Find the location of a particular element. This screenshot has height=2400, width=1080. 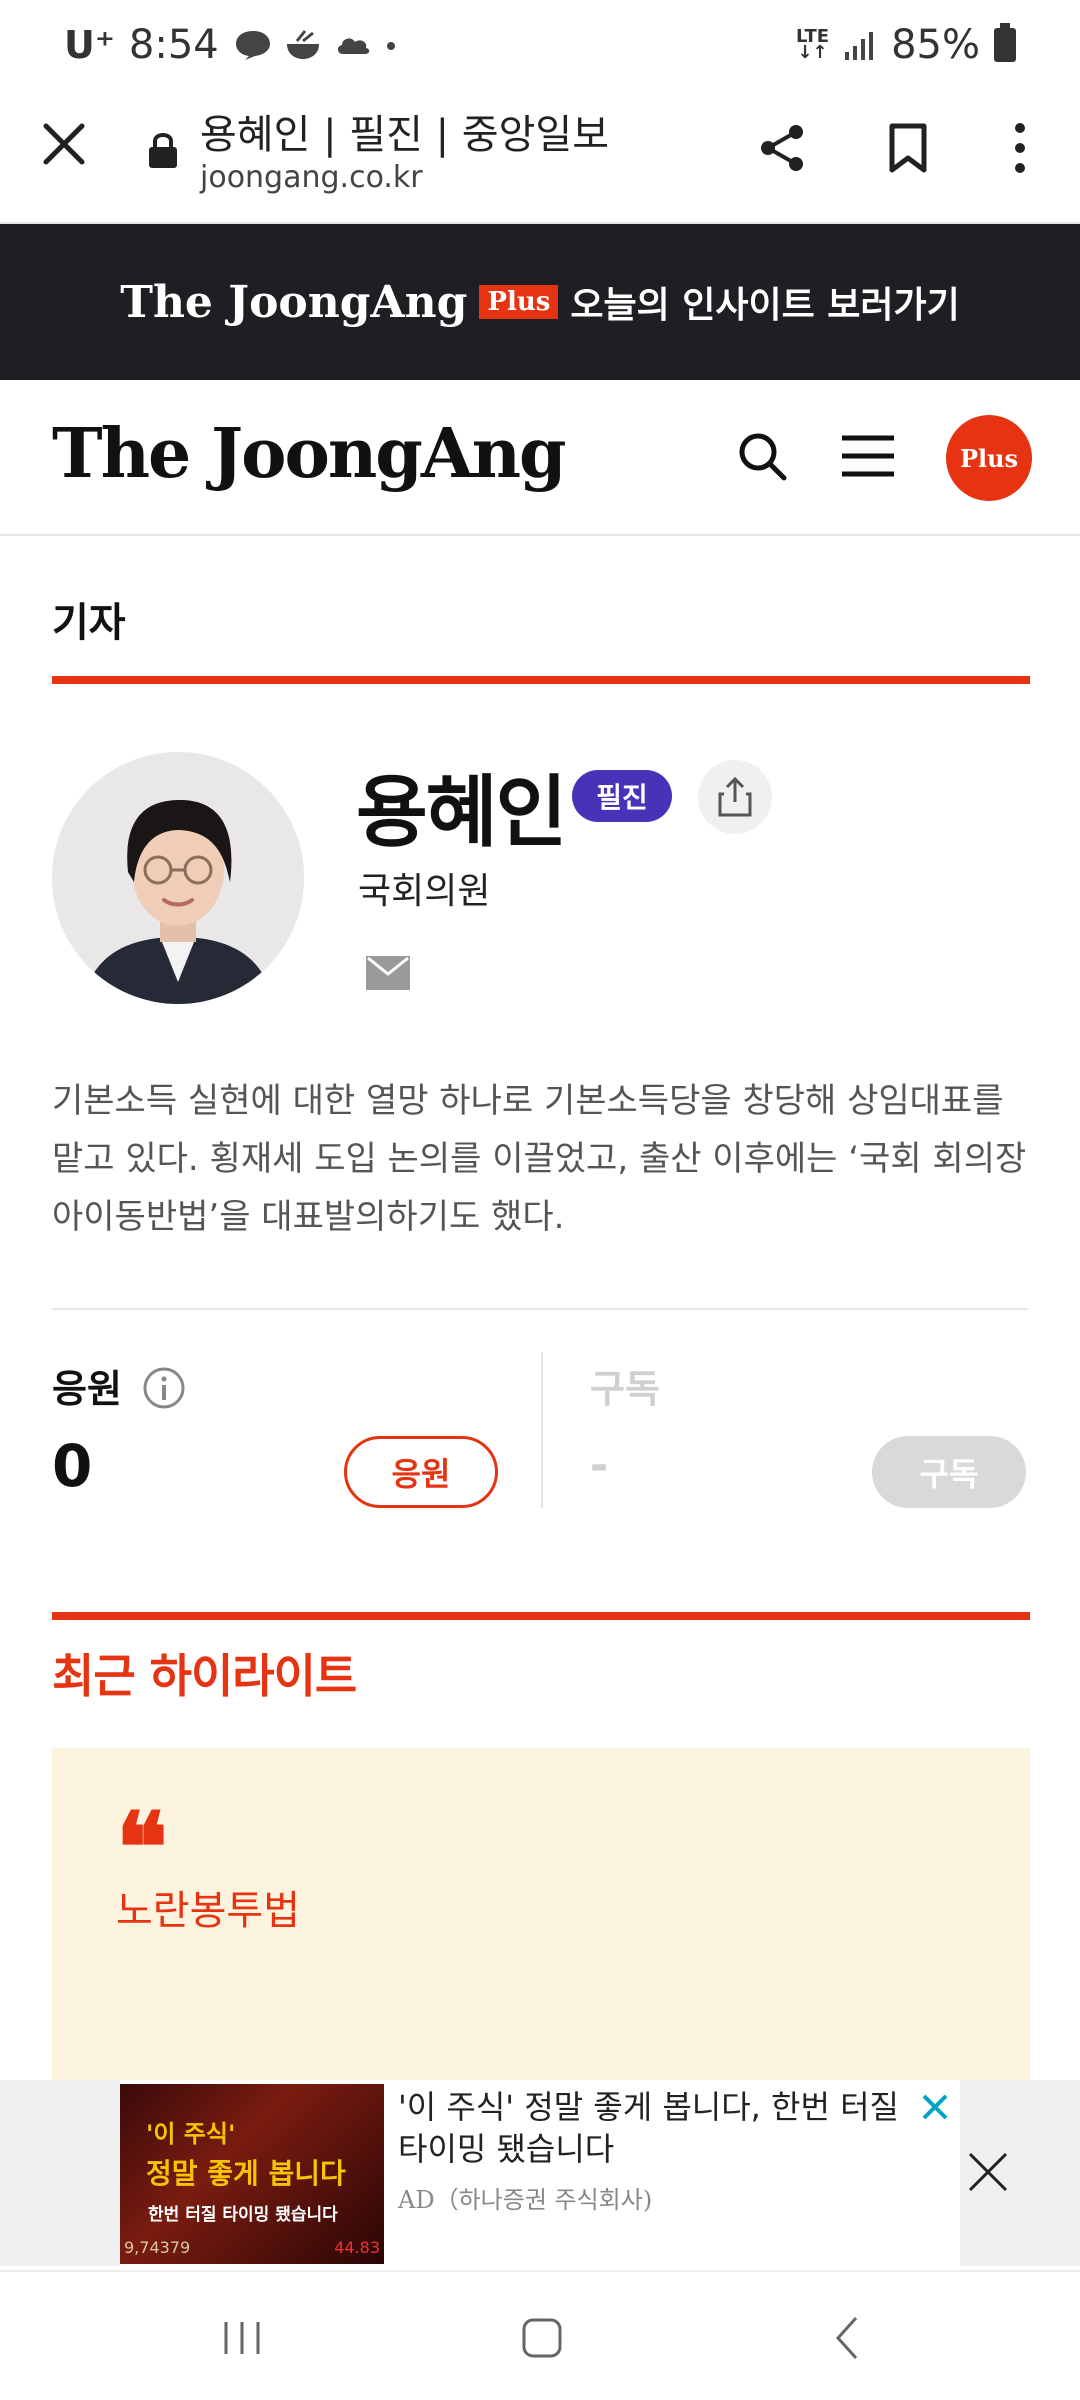

site-logo: The JoongAng is located at coordinates (309, 454).